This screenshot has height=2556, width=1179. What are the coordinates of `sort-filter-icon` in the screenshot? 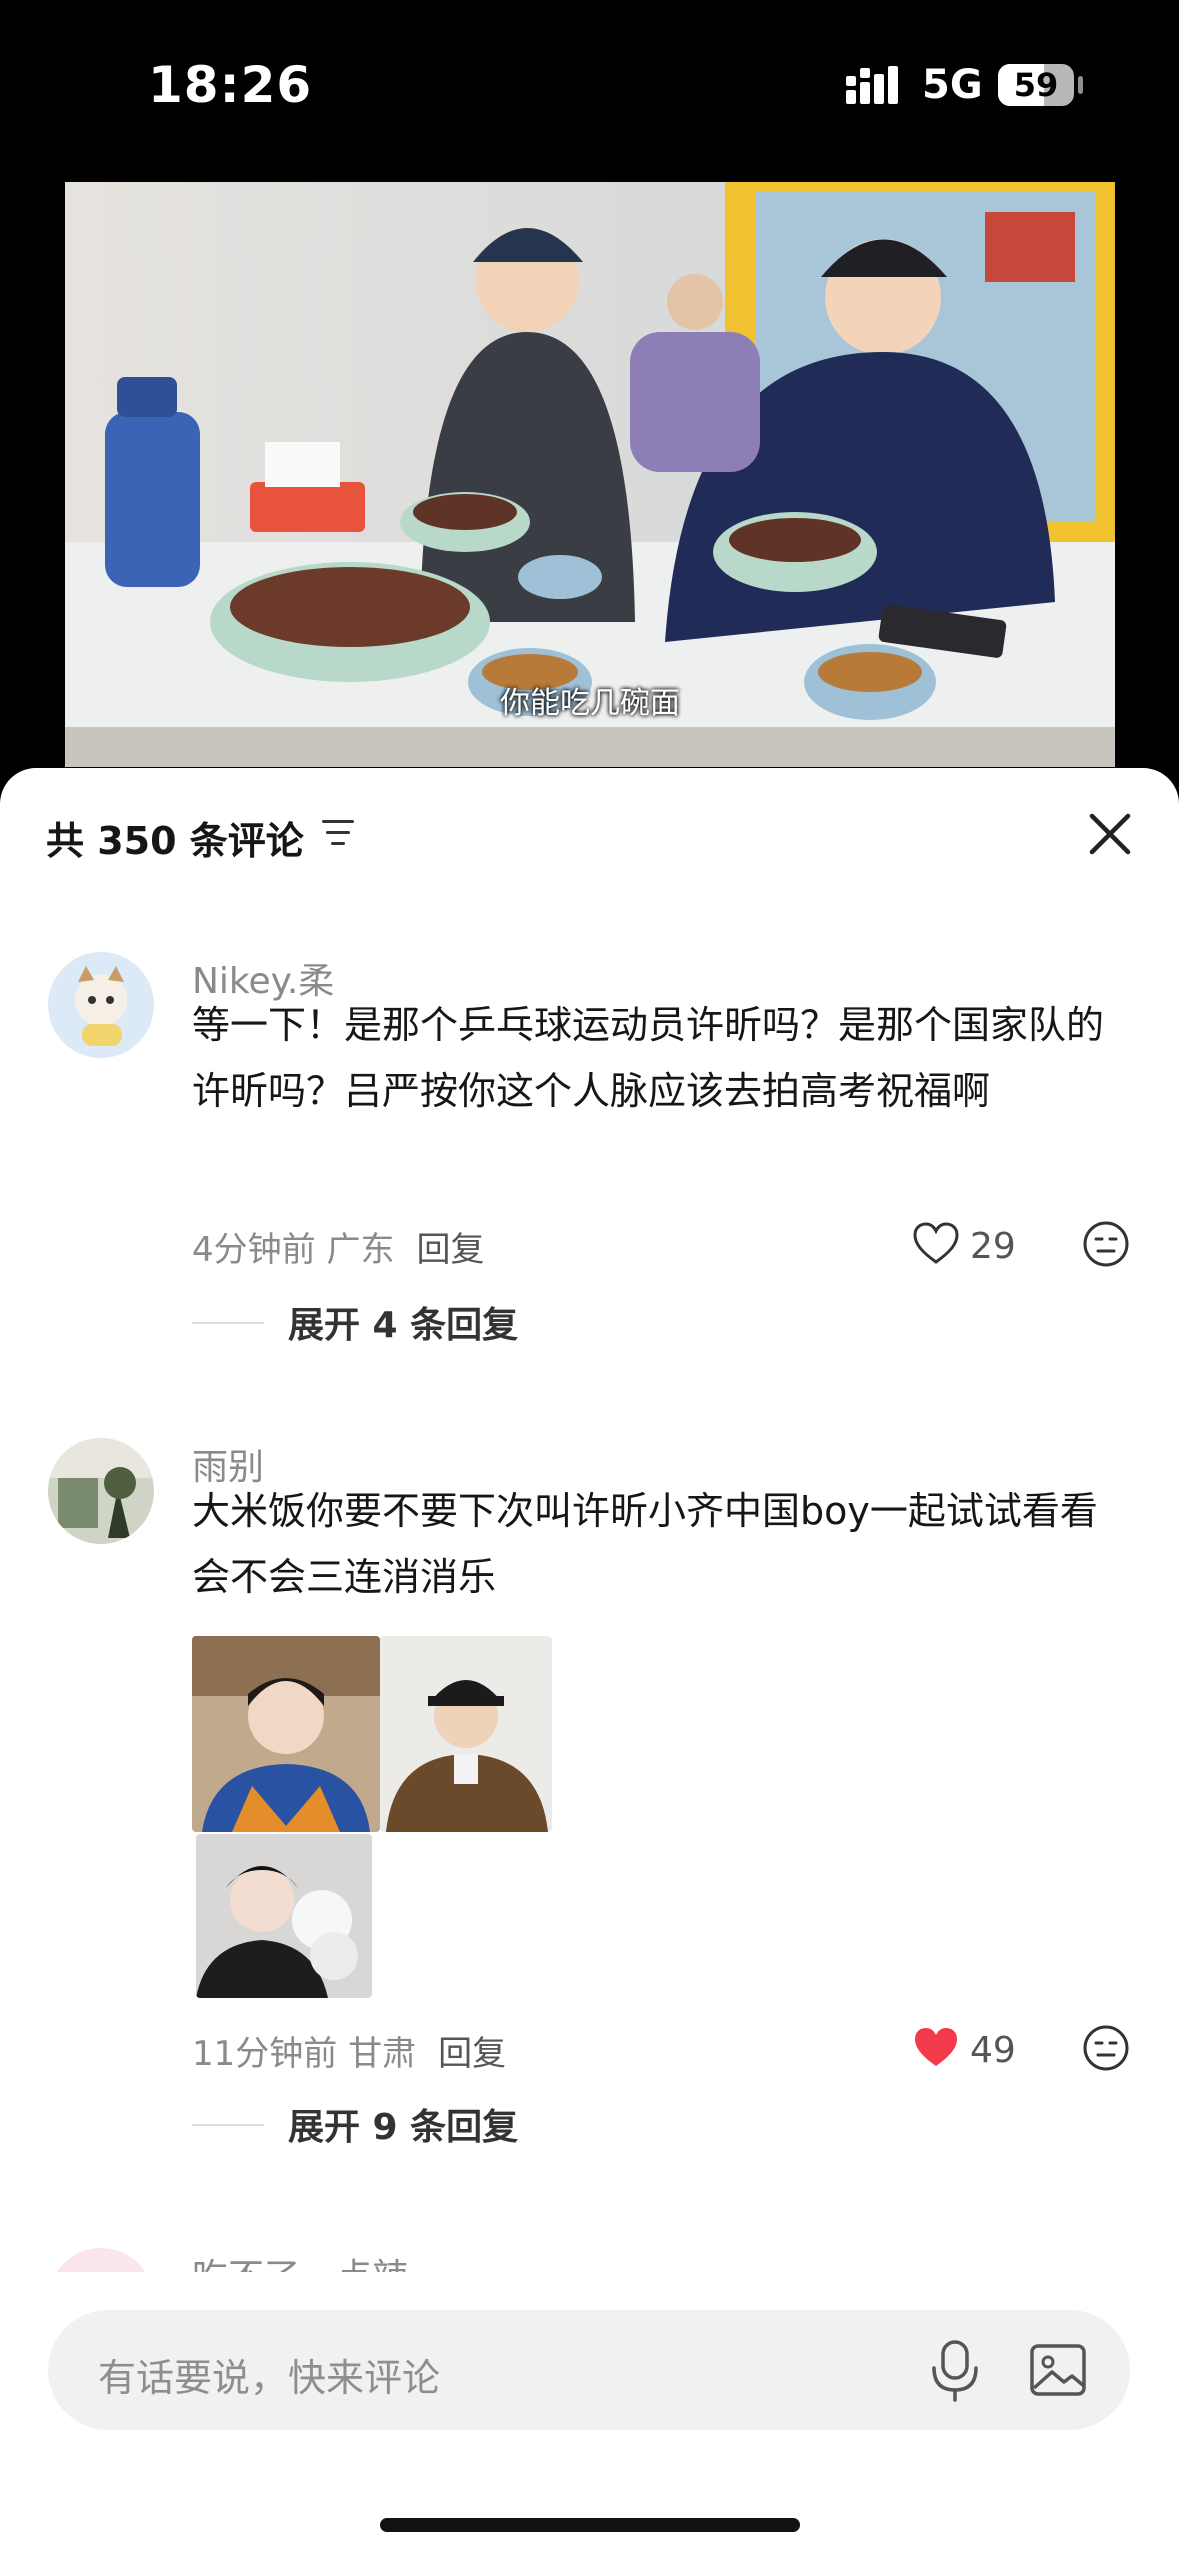 It's located at (339, 833).